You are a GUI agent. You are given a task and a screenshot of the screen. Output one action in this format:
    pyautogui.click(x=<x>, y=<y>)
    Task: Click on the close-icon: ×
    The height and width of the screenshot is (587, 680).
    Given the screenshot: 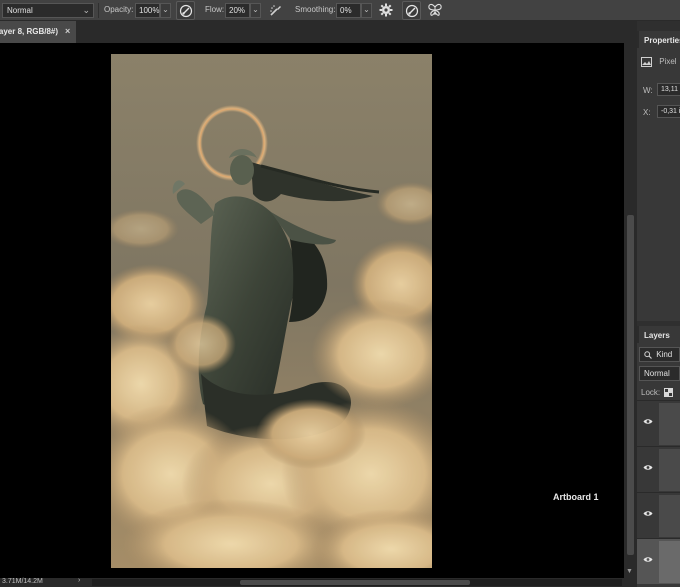 What is the action you would take?
    pyautogui.click(x=67, y=31)
    